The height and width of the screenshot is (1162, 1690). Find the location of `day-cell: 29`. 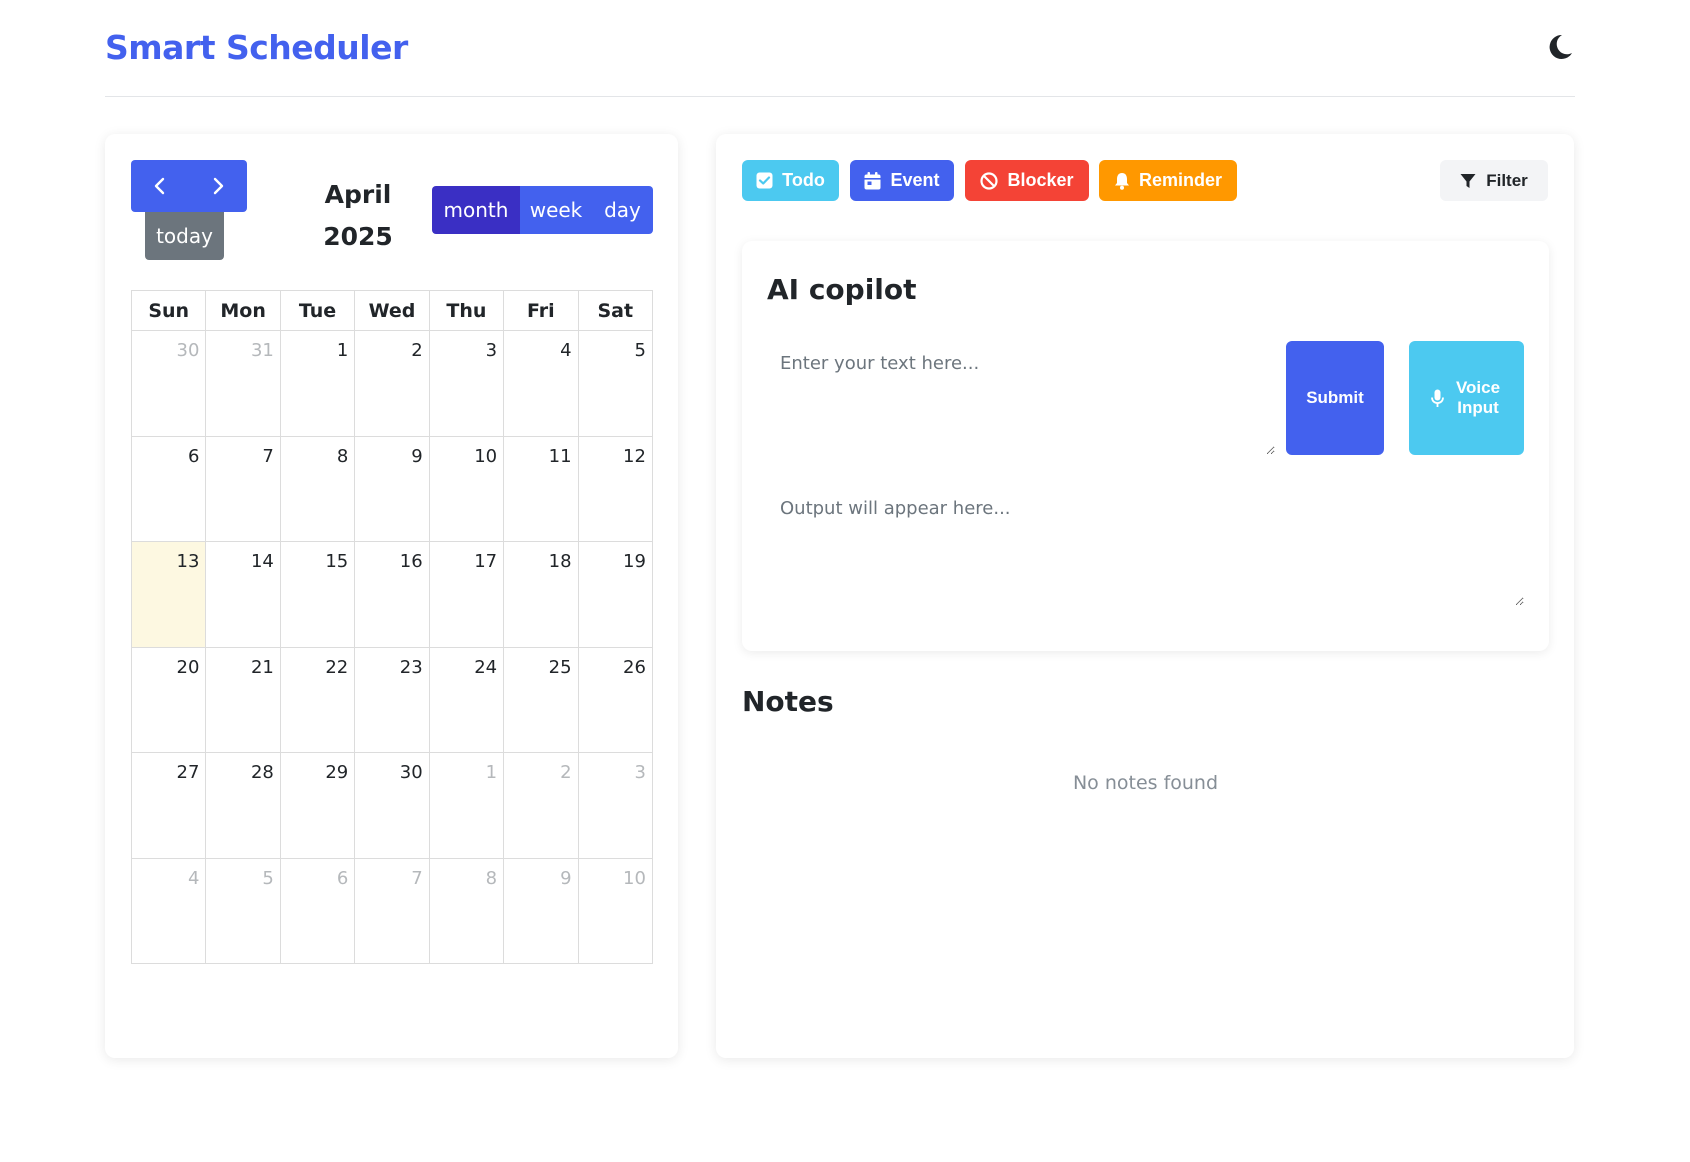

day-cell: 29 is located at coordinates (318, 806).